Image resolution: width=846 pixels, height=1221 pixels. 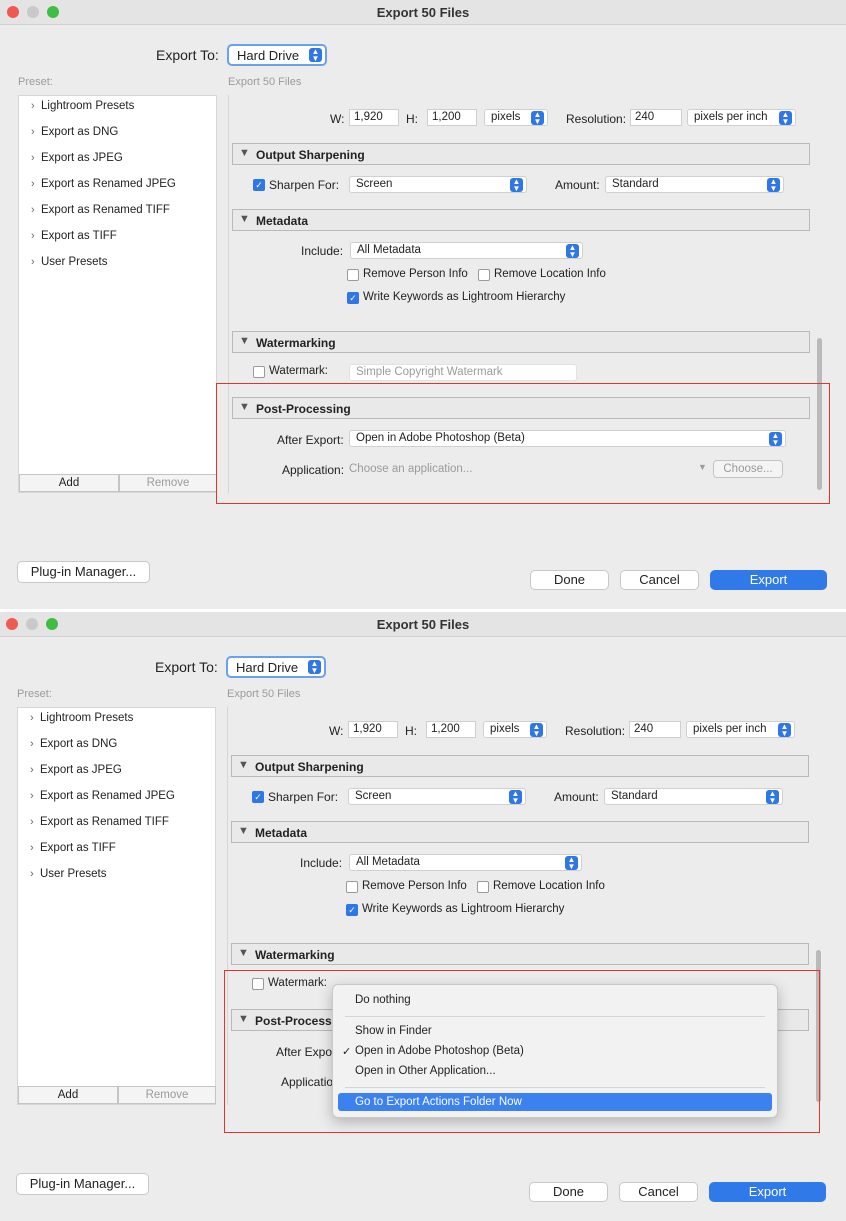 What do you see at coordinates (439, 1051) in the screenshot?
I see `menu-item-open-in-photoshop: Open in Adobe Photoshop (Beta)` at bounding box center [439, 1051].